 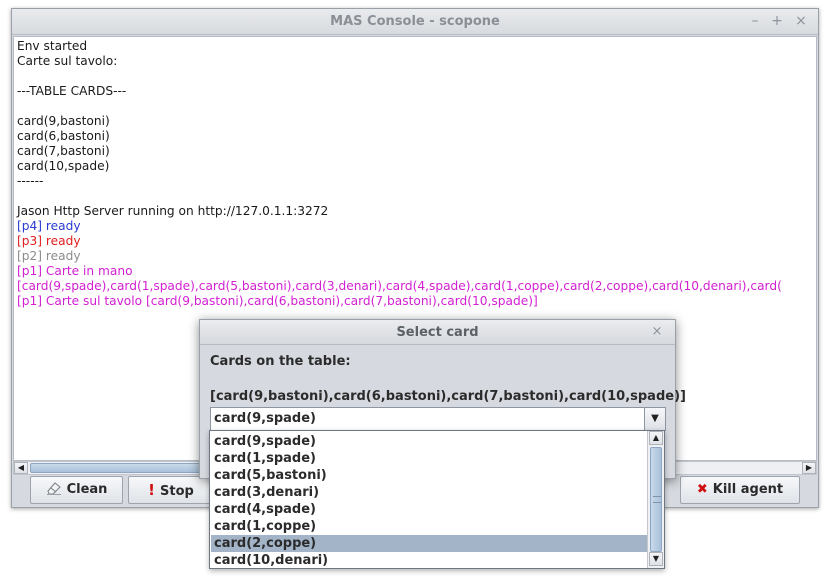 What do you see at coordinates (429, 458) in the screenshot?
I see `dropdown-option: card(1,spade)` at bounding box center [429, 458].